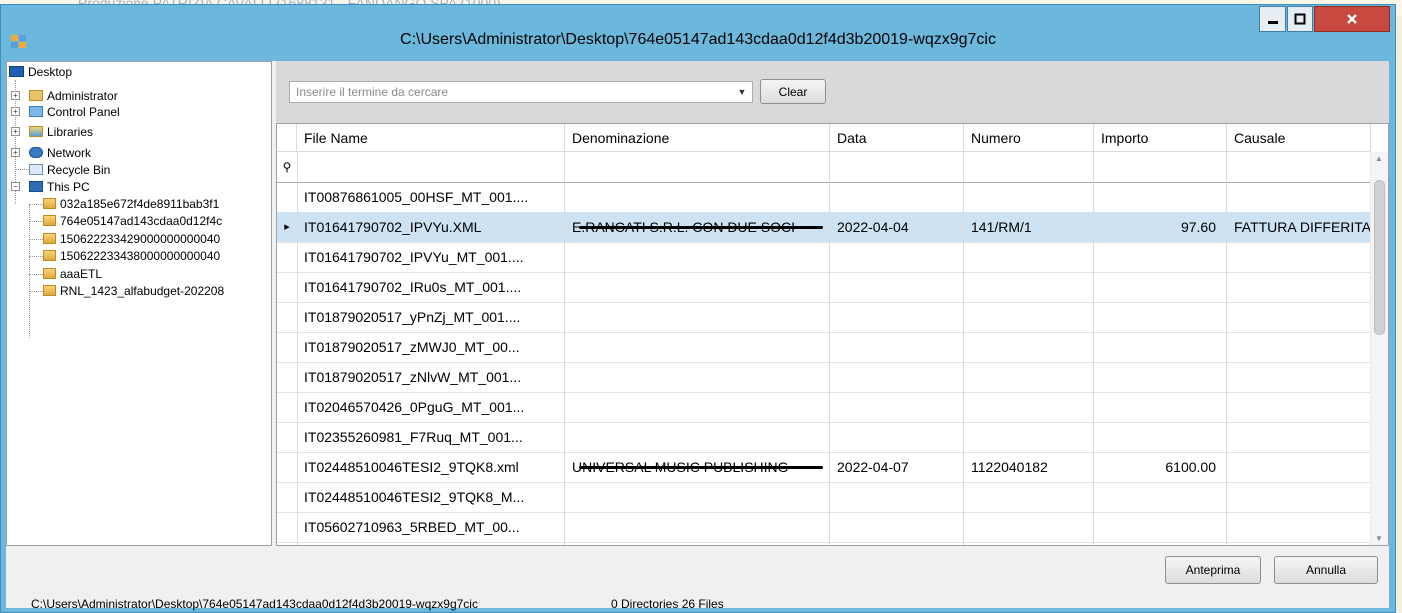 This screenshot has width=1402, height=613. What do you see at coordinates (431, 227) in the screenshot?
I see `cell-file-name: IT01641790702_IPVYu.XML` at bounding box center [431, 227].